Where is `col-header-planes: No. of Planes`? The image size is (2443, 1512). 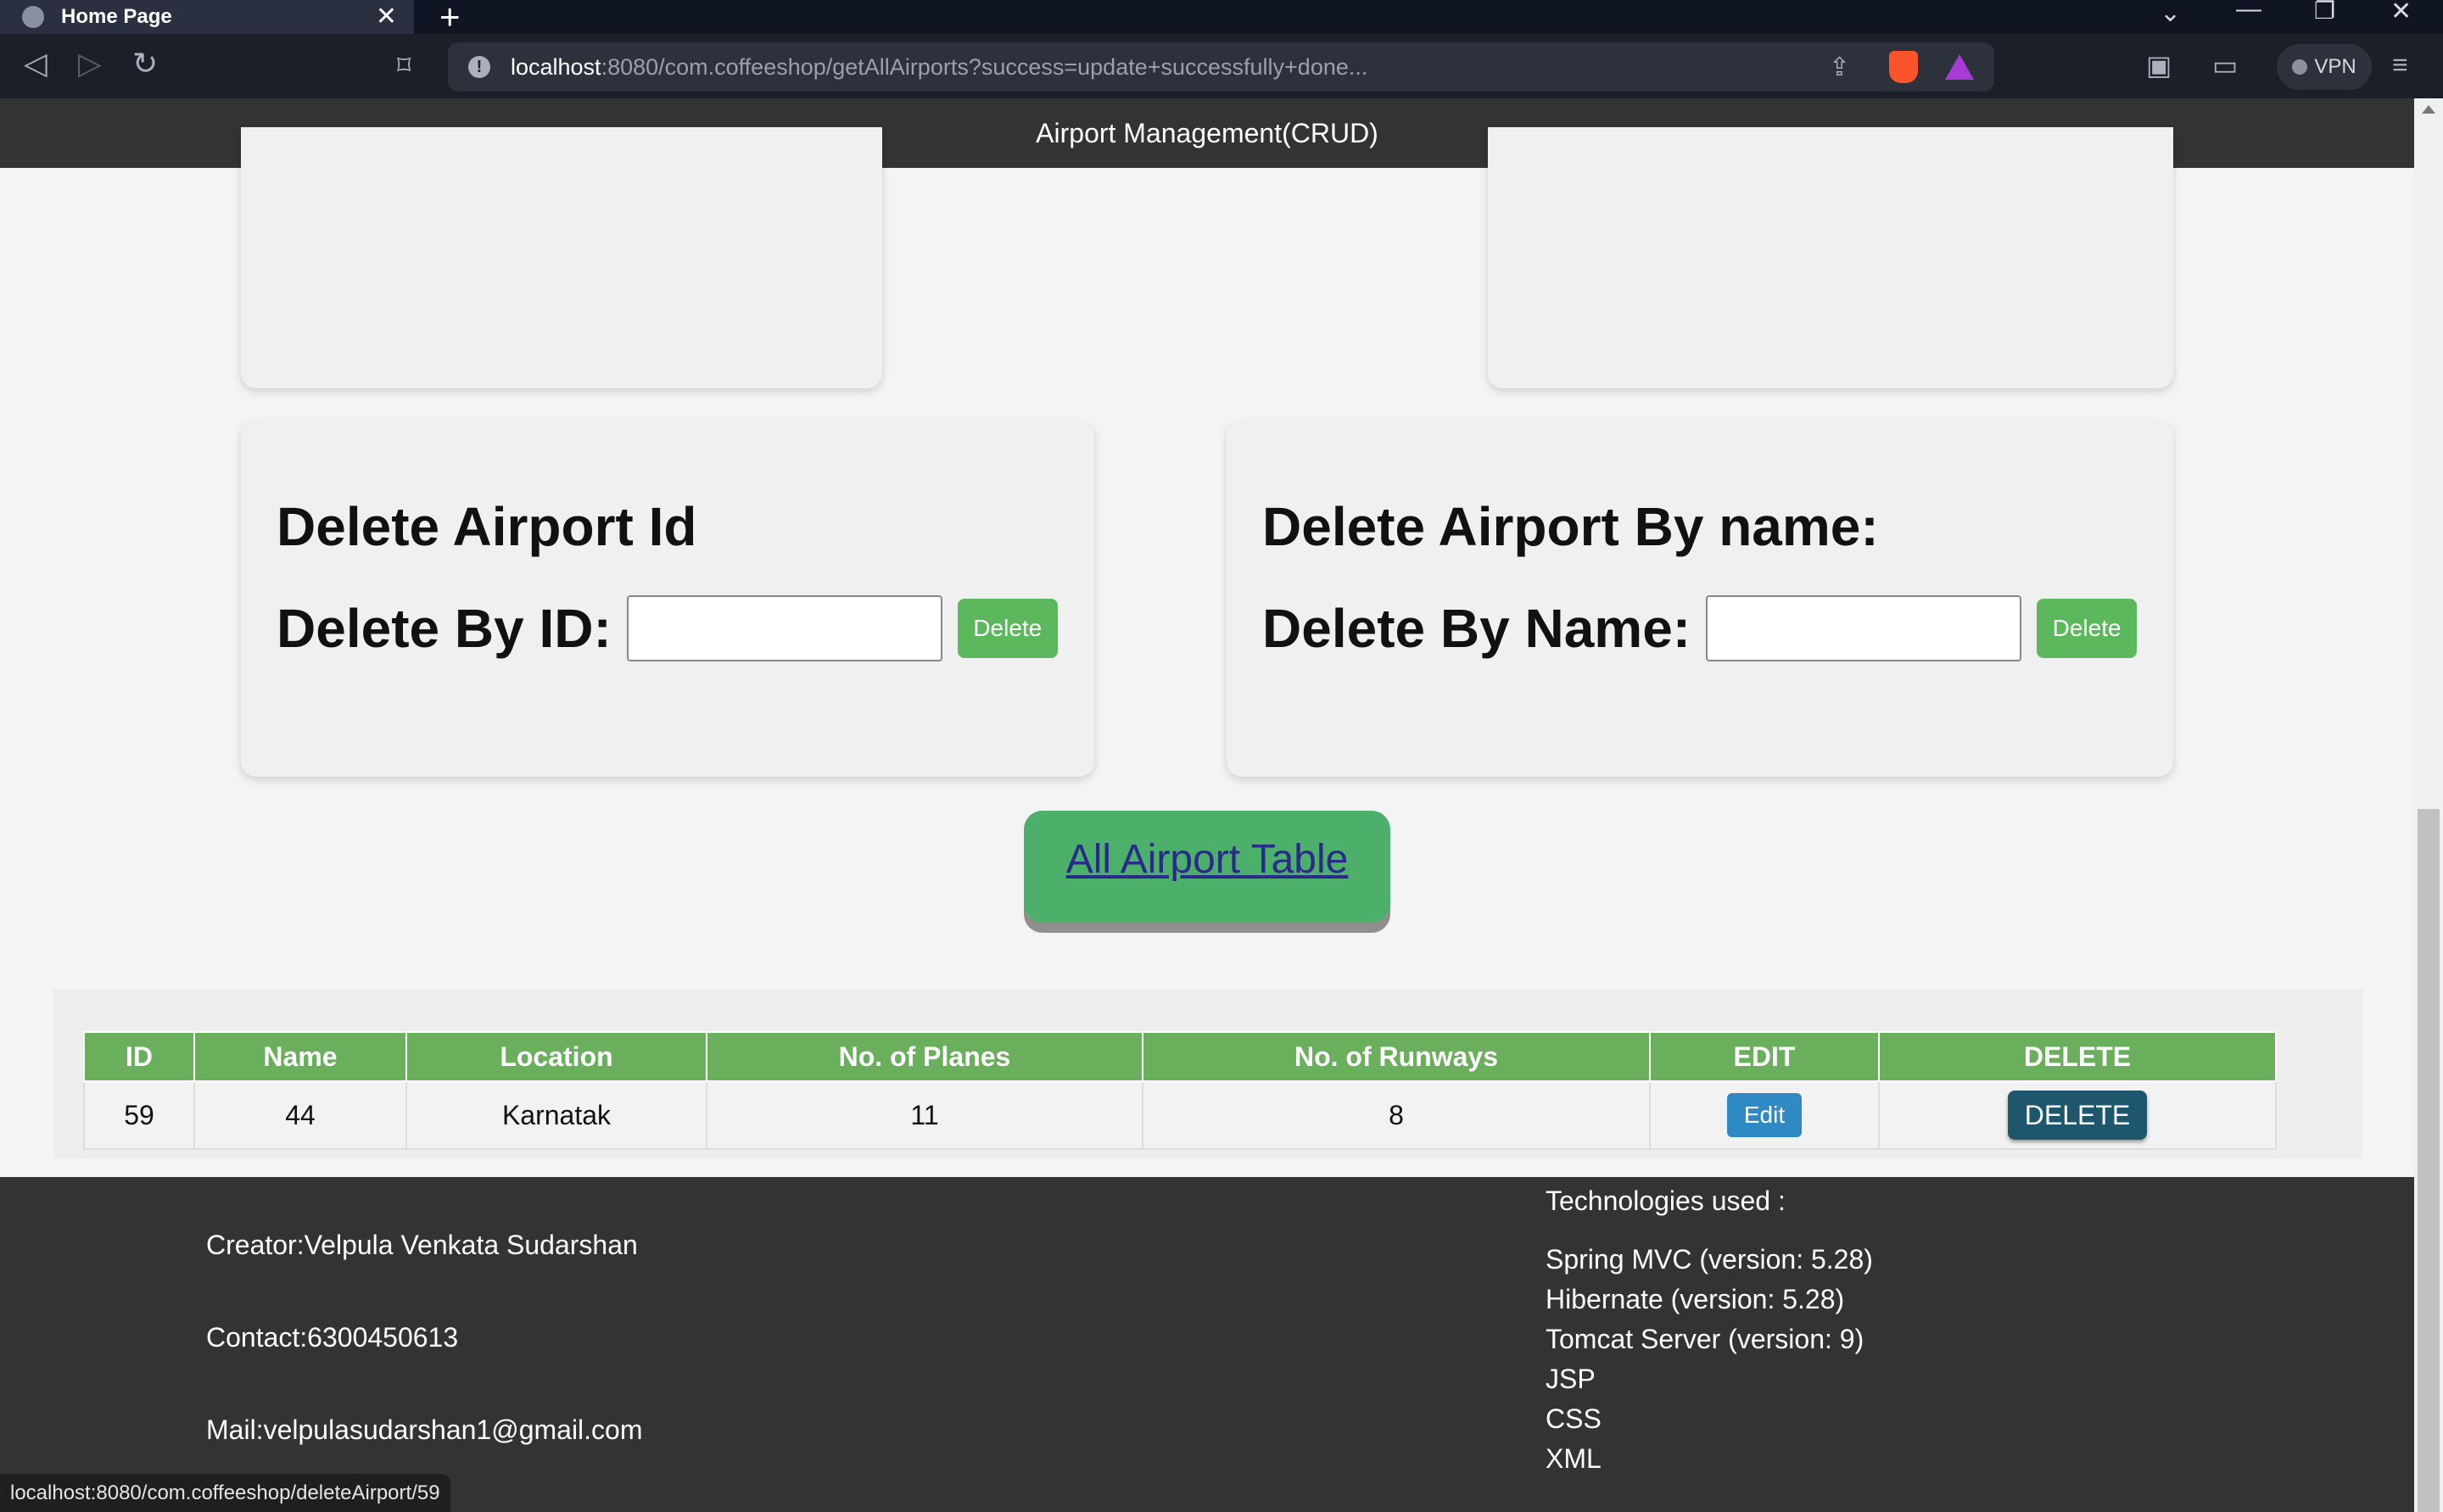 col-header-planes: No. of Planes is located at coordinates (925, 1056).